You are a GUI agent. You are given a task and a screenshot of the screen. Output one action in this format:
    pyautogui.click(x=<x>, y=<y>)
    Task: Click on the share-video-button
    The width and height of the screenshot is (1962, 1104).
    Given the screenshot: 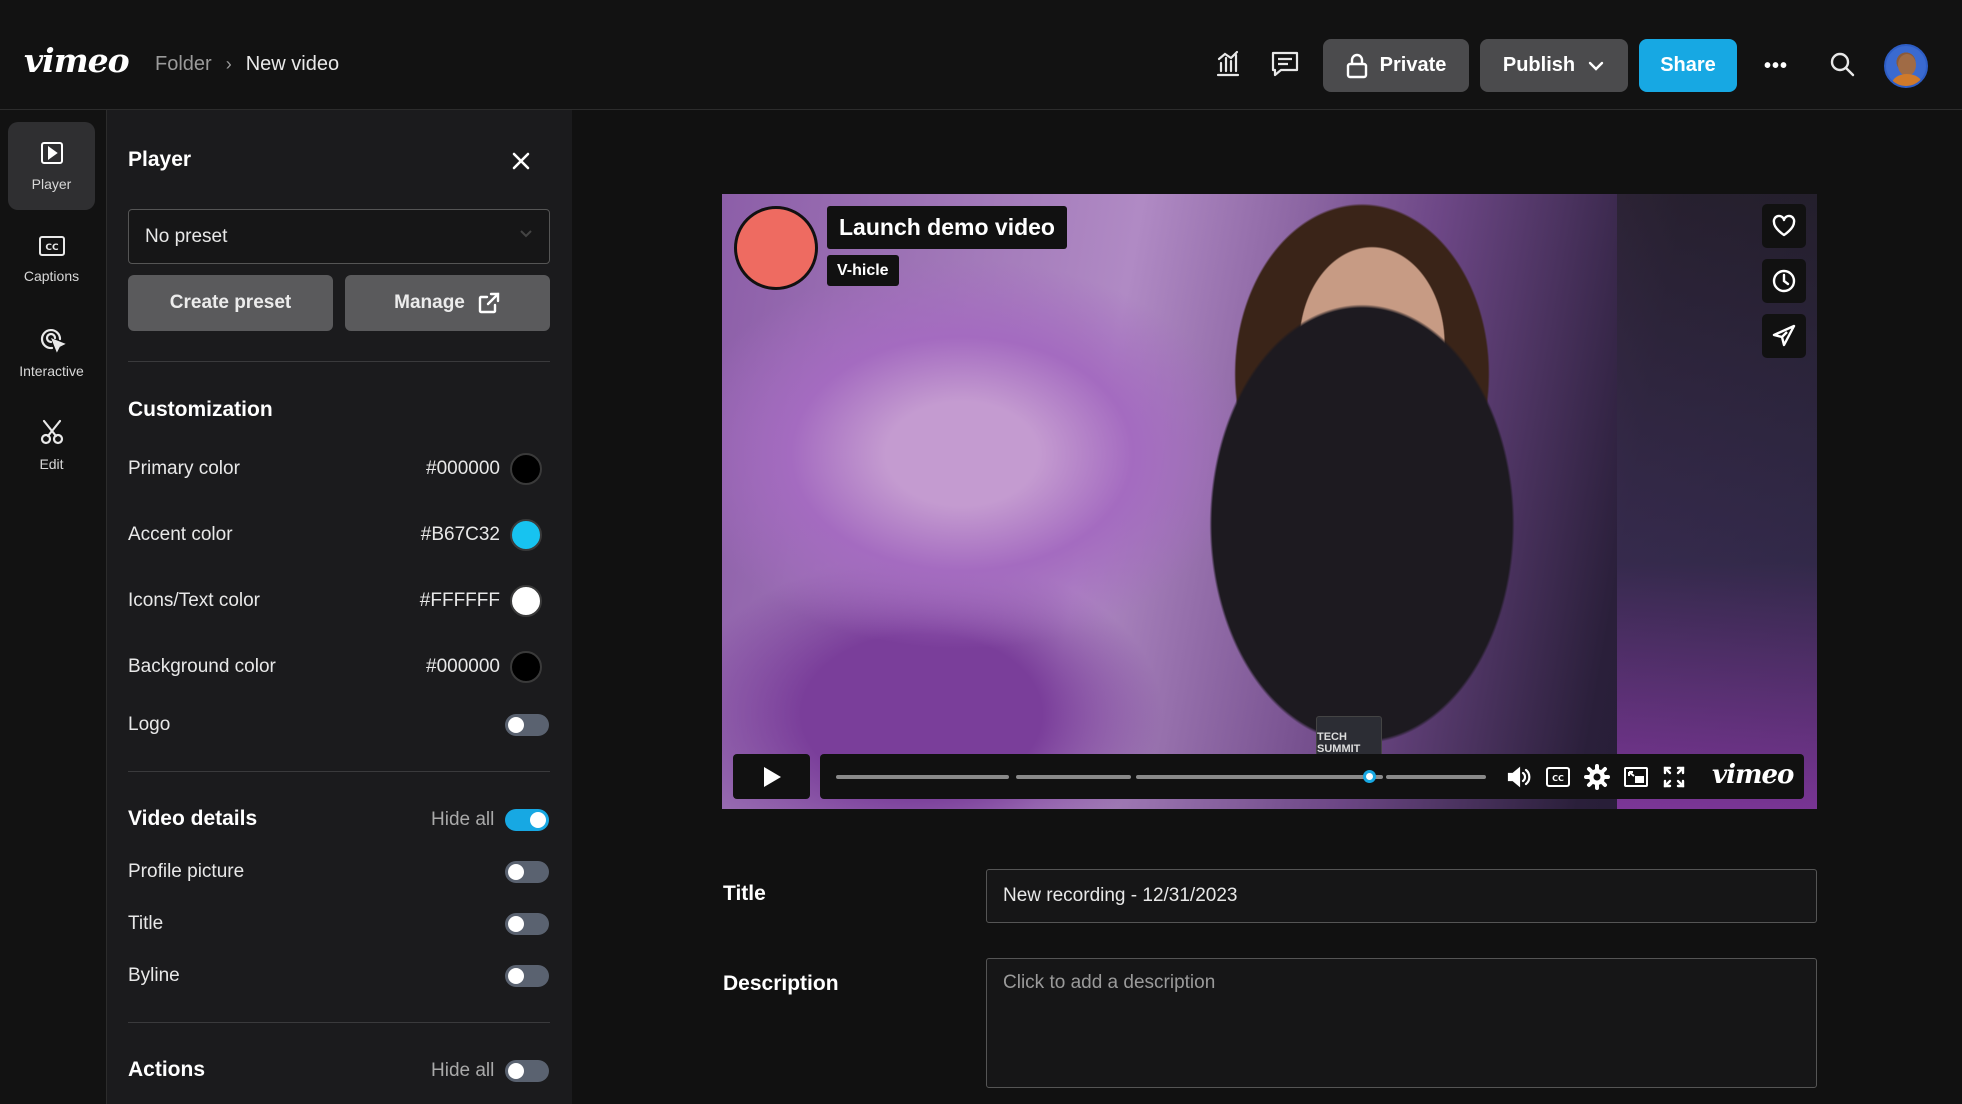 What is the action you would take?
    pyautogui.click(x=1784, y=336)
    